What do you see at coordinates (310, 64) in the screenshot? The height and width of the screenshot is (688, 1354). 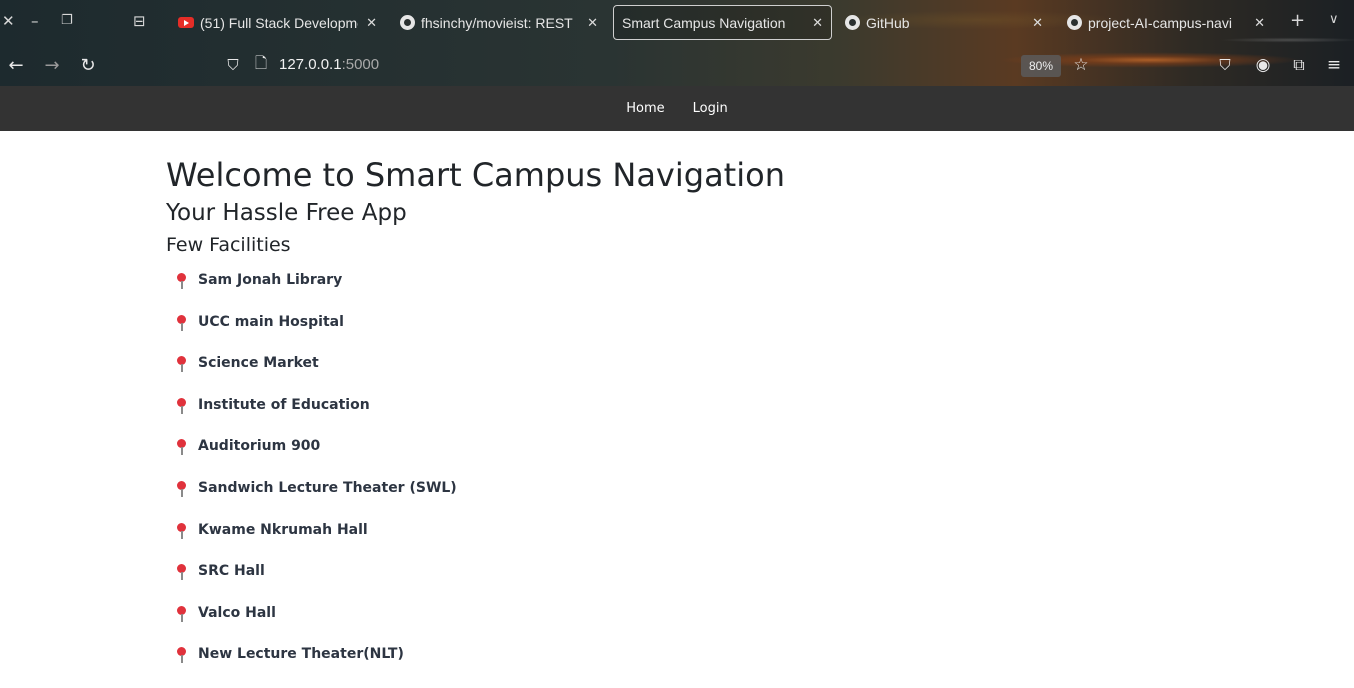 I see `url-host: 127.0.0.1` at bounding box center [310, 64].